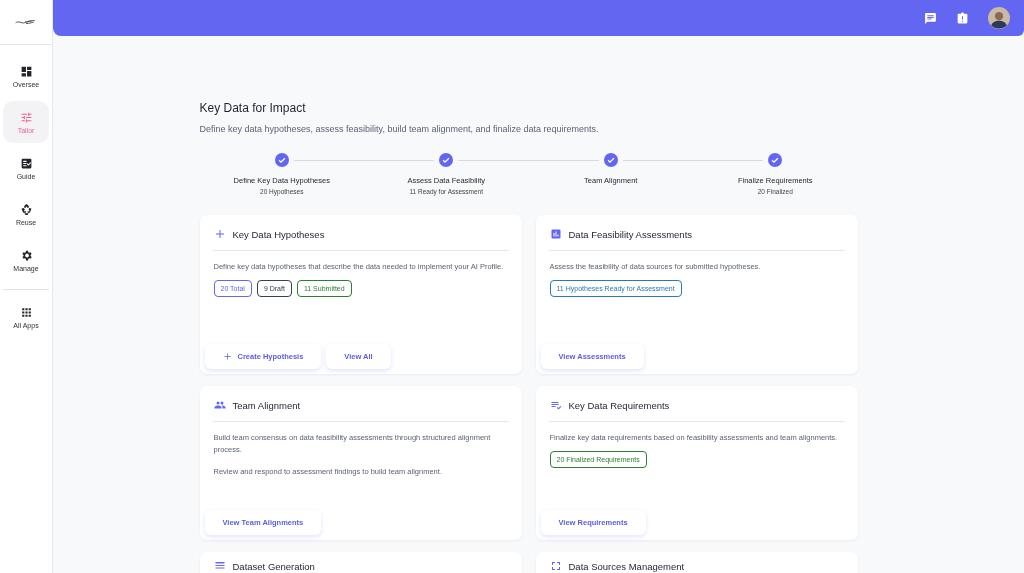 The width and height of the screenshot is (1024, 573). I want to click on card-title: Dataset Generation, so click(273, 566).